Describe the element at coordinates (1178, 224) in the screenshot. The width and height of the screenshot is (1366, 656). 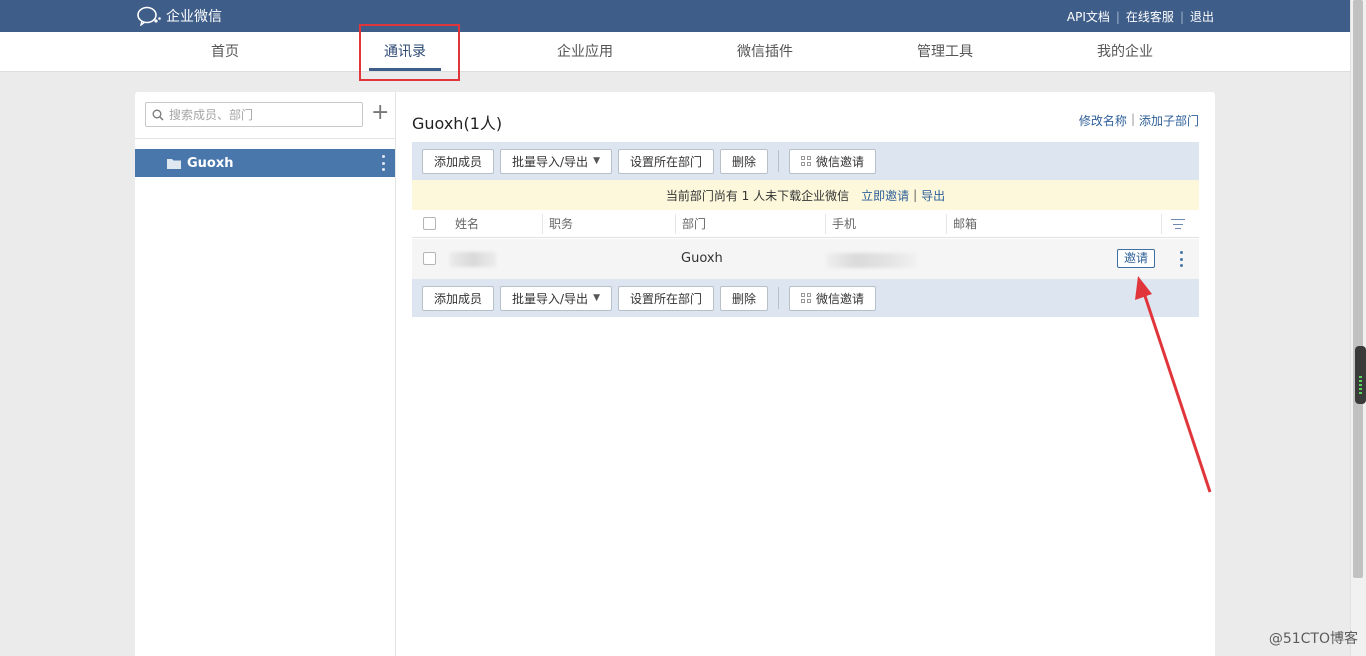
I see `filter-icon` at that location.